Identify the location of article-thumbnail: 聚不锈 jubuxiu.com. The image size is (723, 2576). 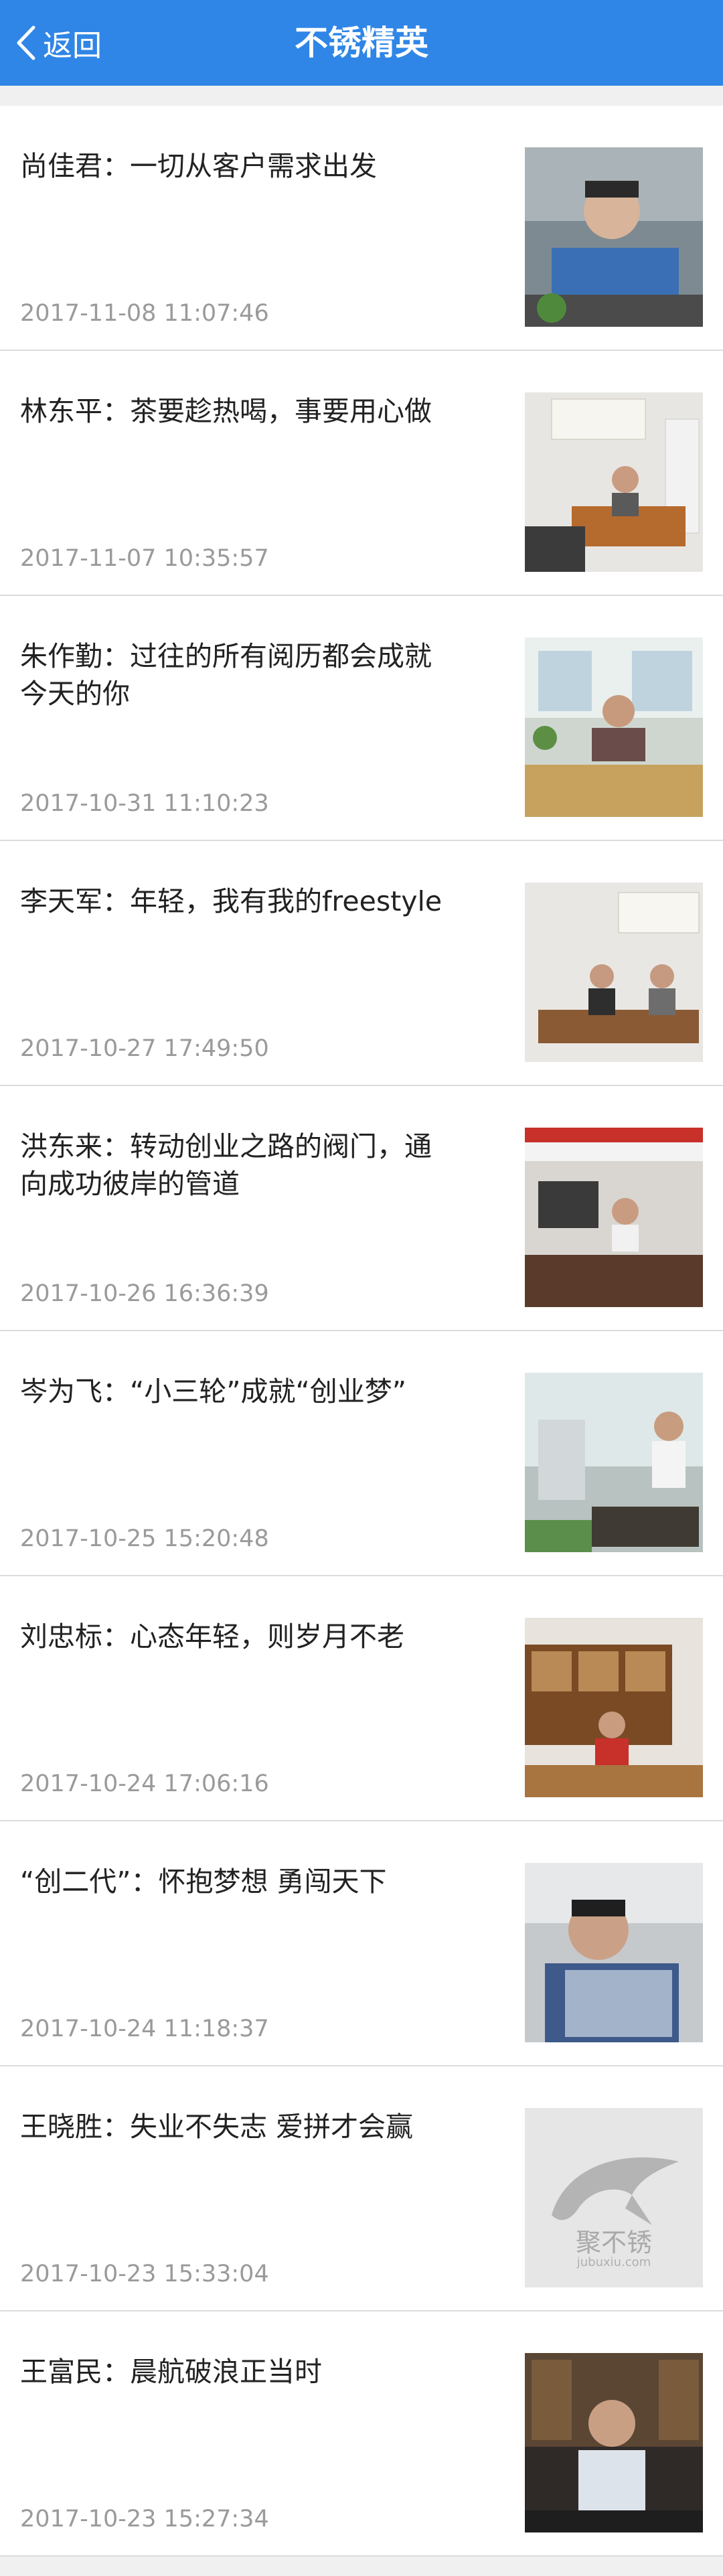
(614, 2197).